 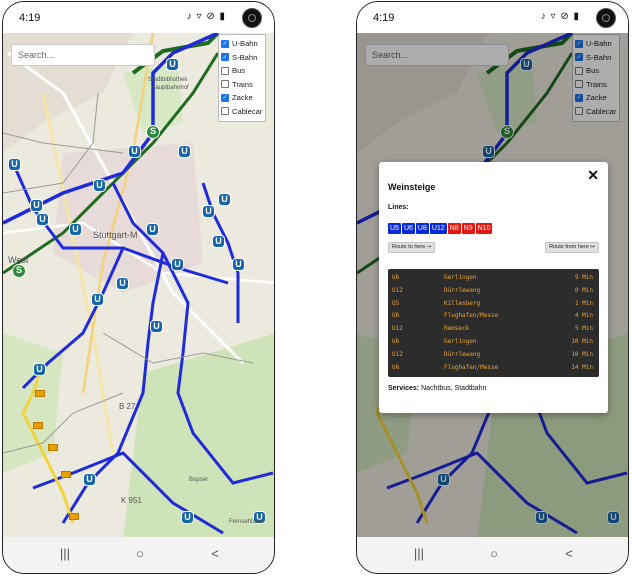 What do you see at coordinates (168, 80) in the screenshot?
I see `map-label-stadtbibliothek: Stadtbibliothek` at bounding box center [168, 80].